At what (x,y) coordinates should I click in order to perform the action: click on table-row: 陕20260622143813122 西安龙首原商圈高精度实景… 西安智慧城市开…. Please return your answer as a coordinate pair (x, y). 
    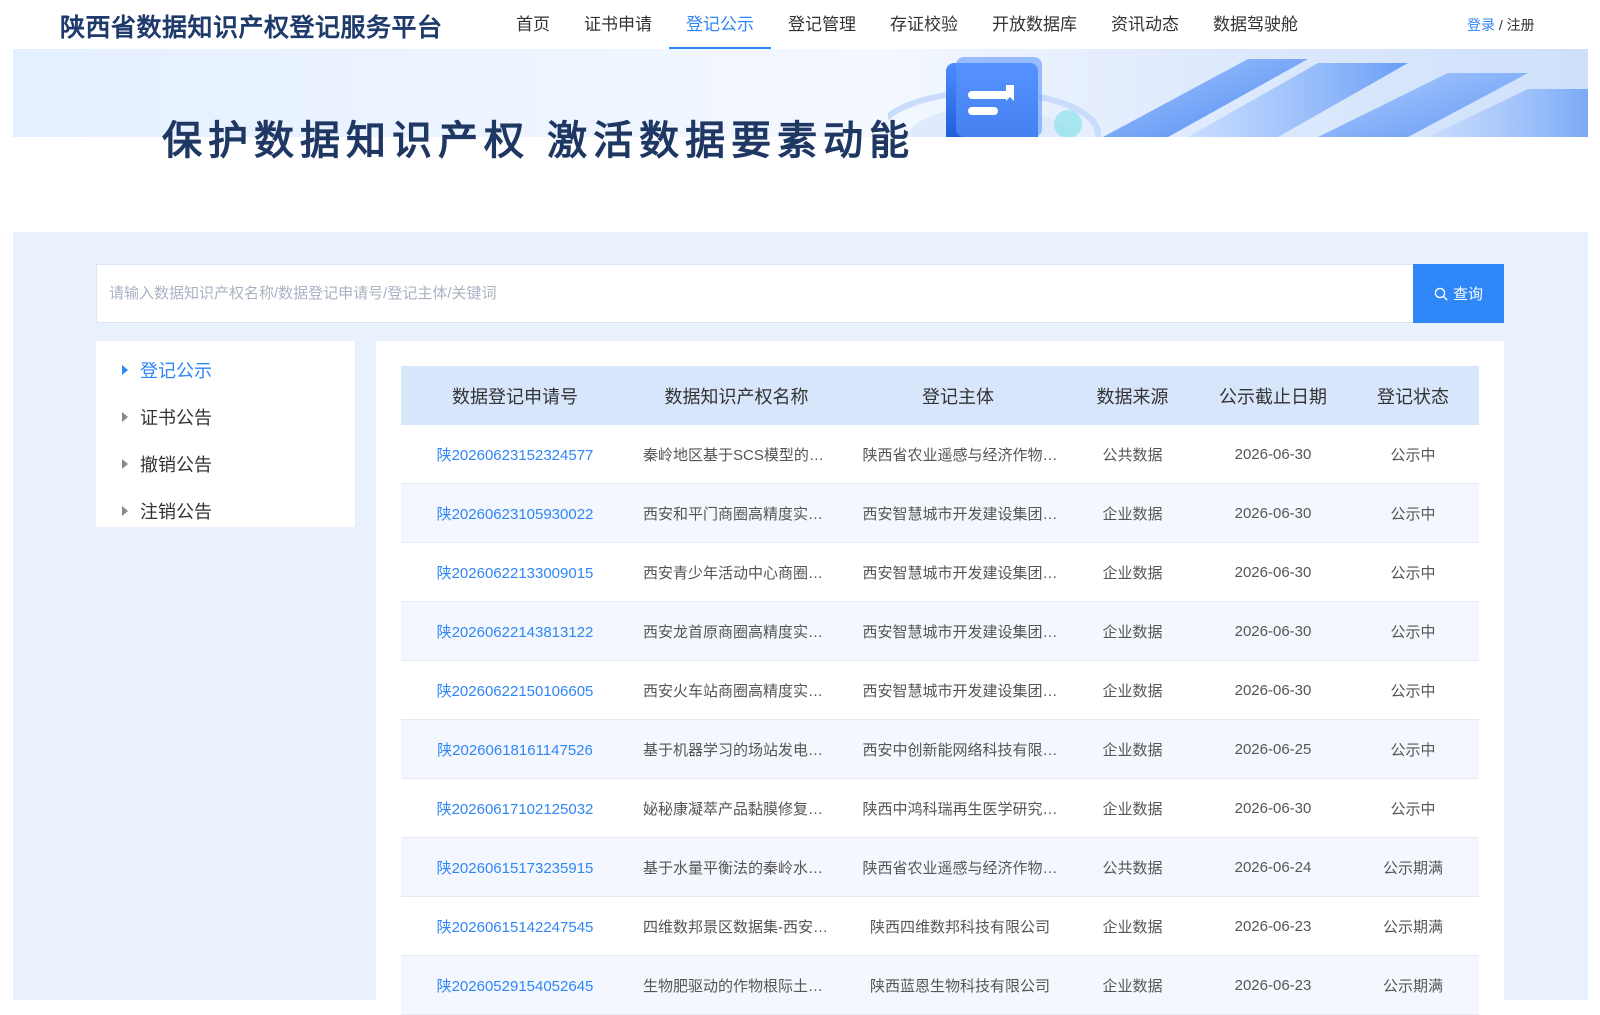
    Looking at the image, I should click on (940, 631).